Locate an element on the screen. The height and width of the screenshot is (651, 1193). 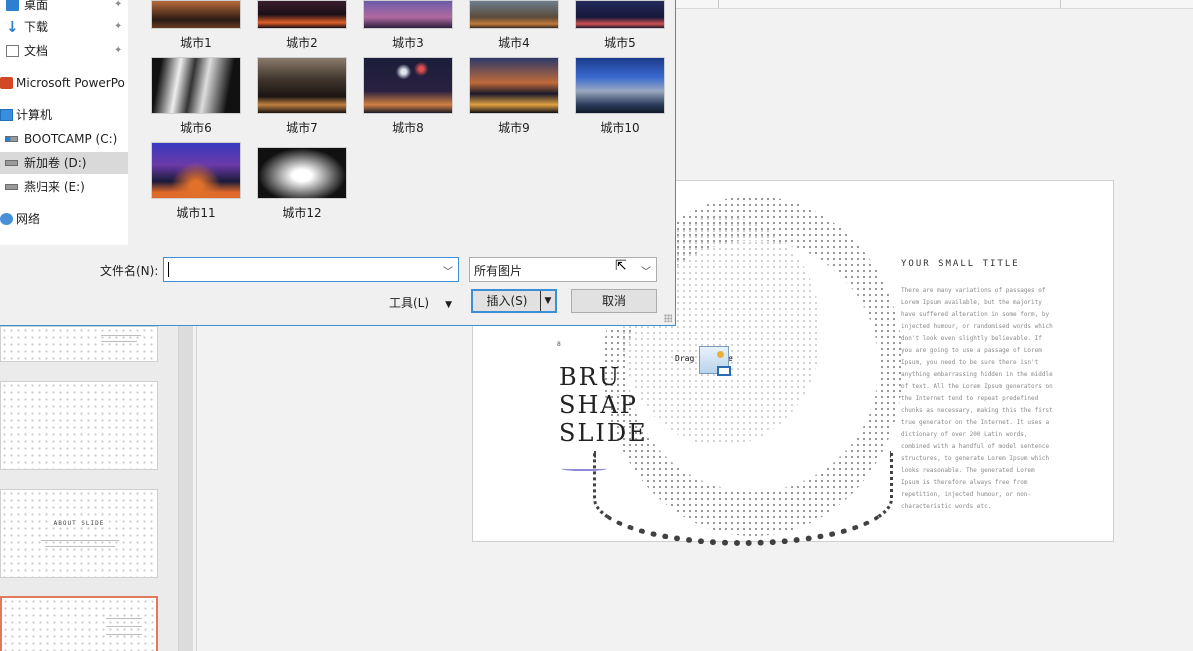
nav-item-network: 网络 is located at coordinates (64, 219).